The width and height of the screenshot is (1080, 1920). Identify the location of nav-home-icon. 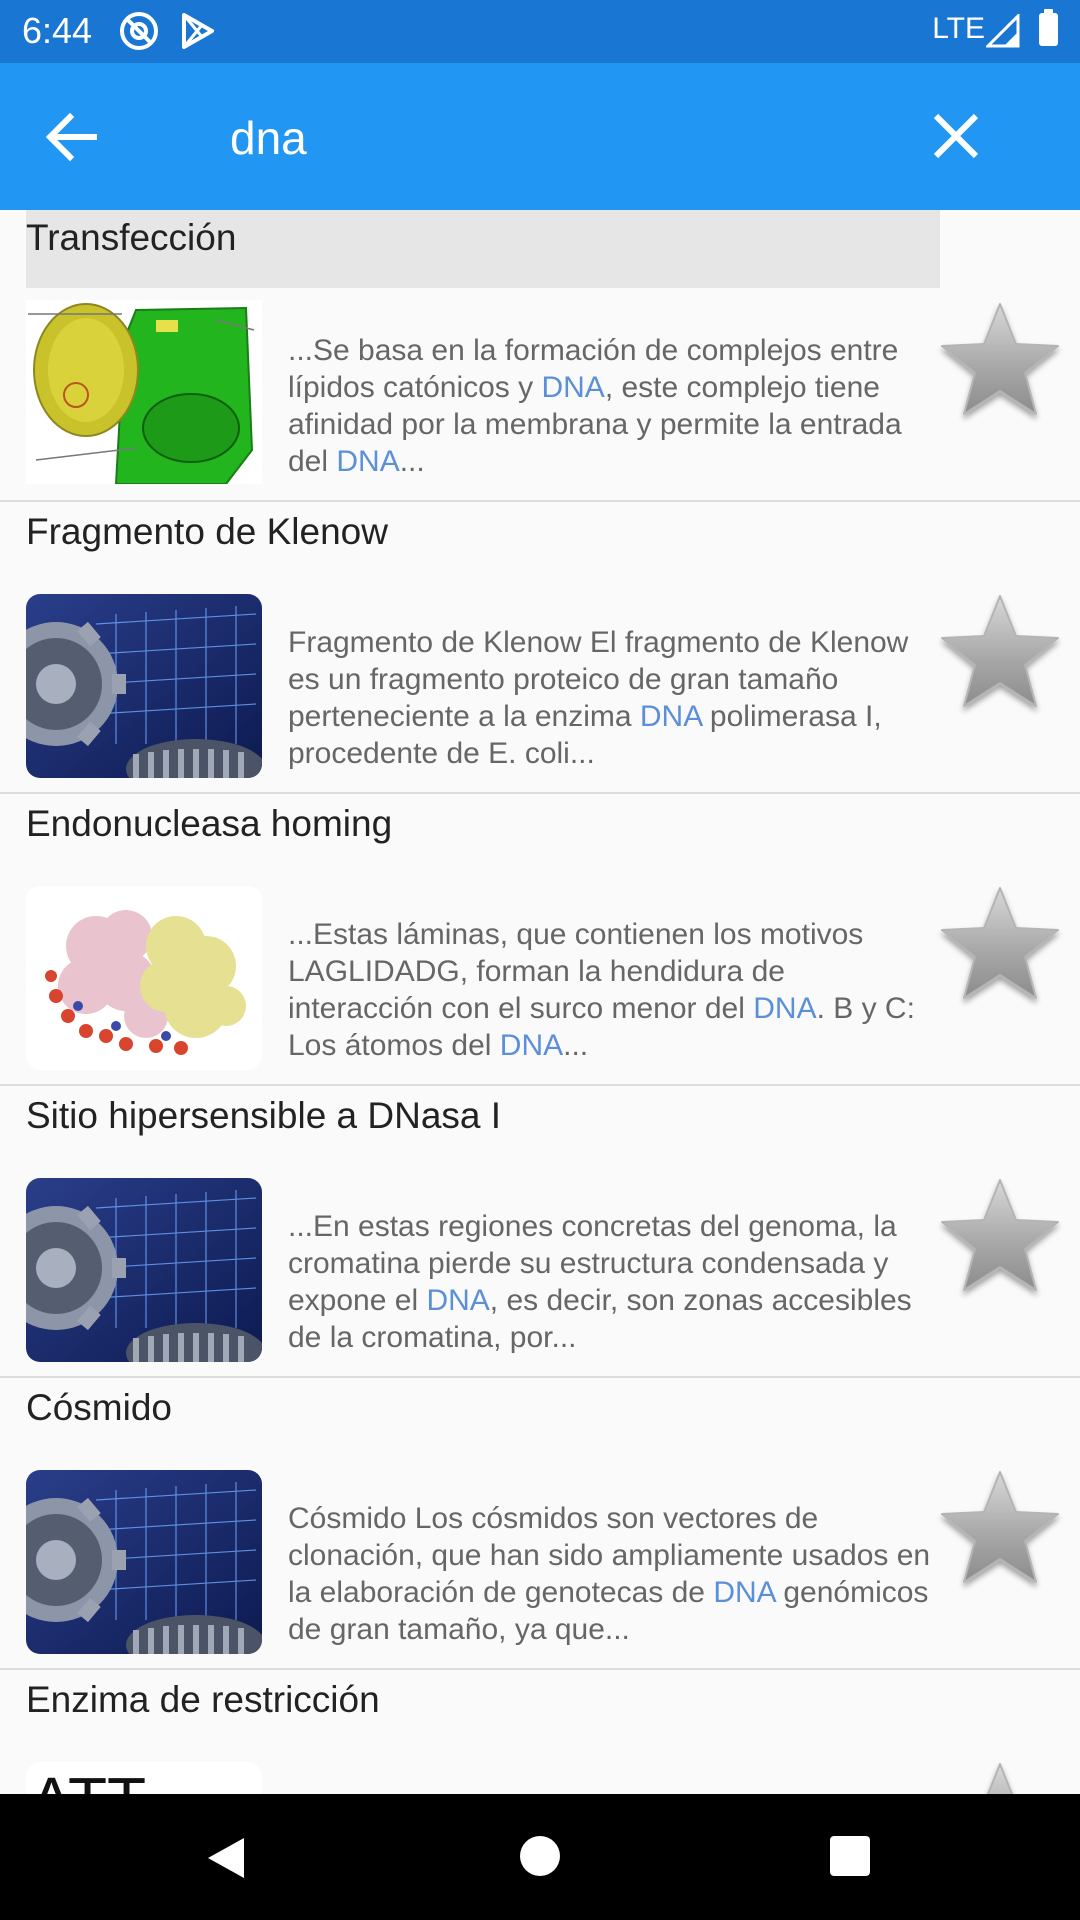
(540, 1856).